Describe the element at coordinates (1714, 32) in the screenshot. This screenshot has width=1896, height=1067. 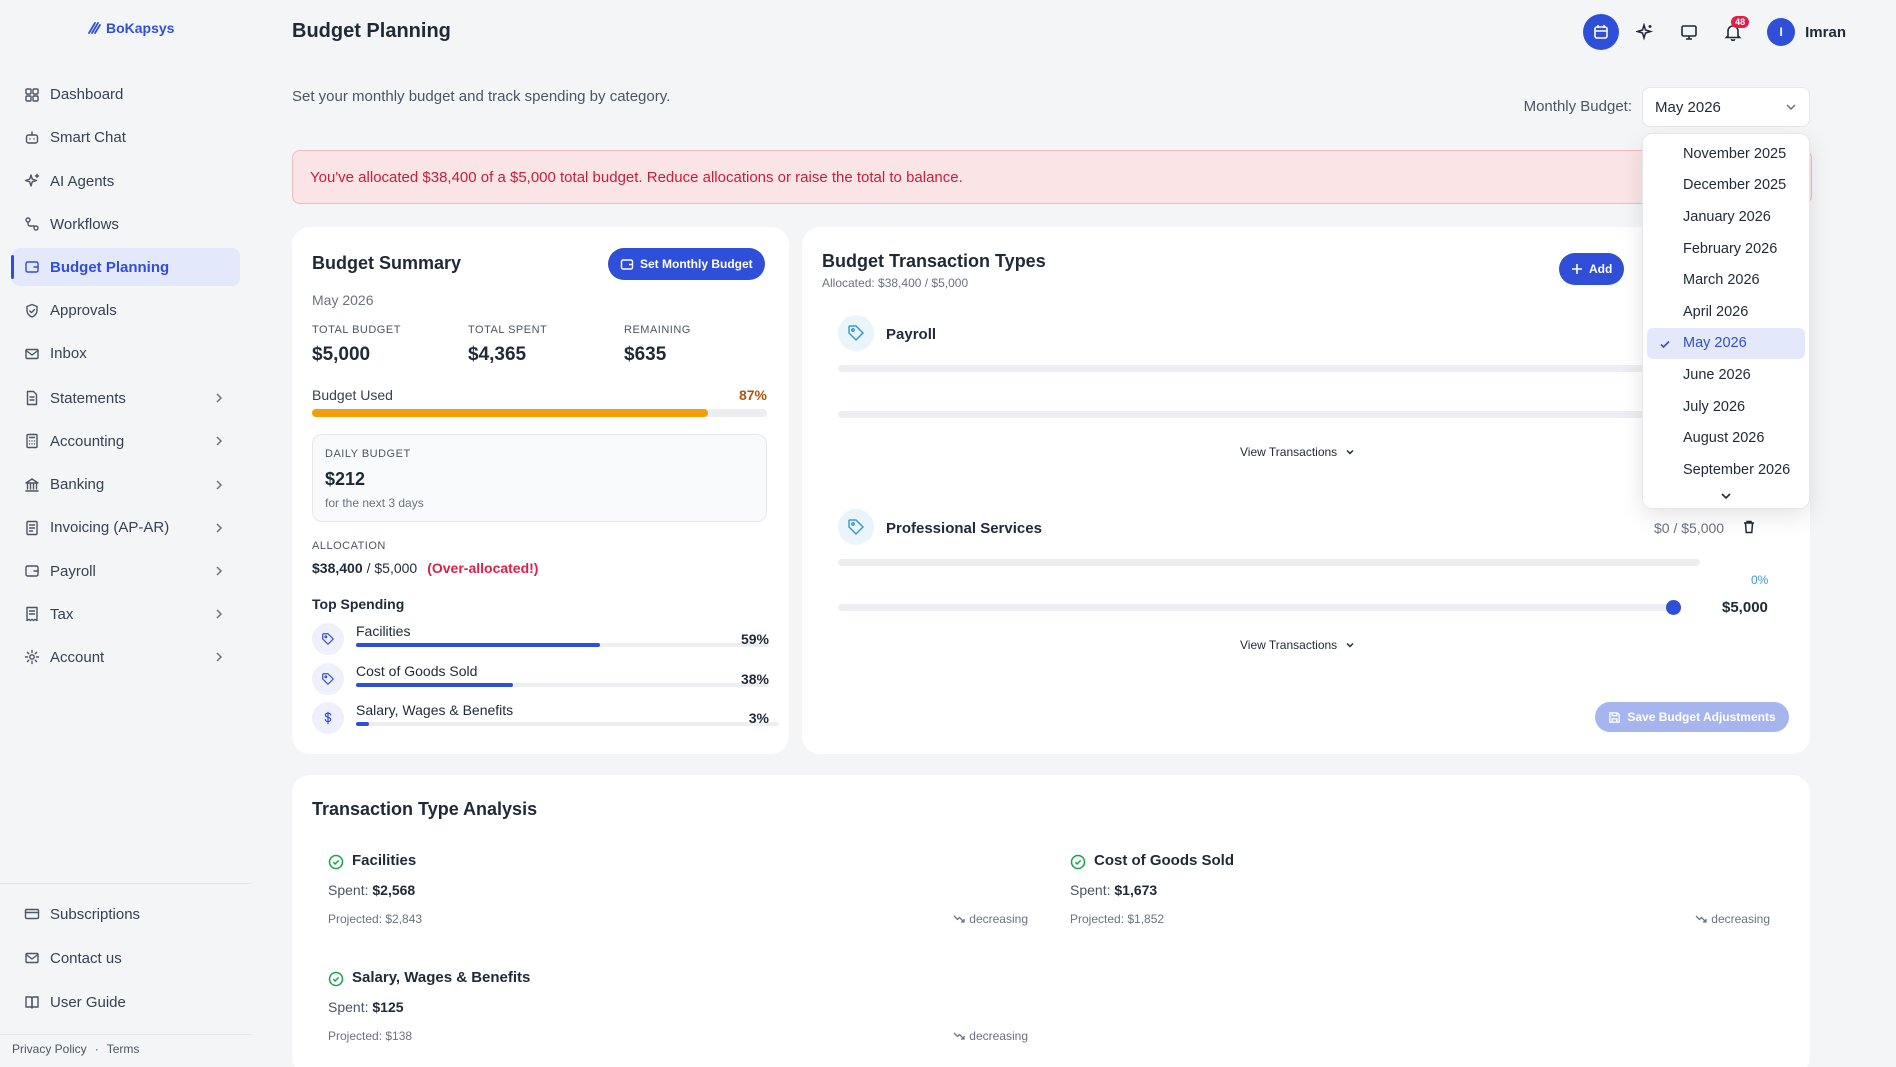
I see `top-actions: 48 I Imran` at that location.